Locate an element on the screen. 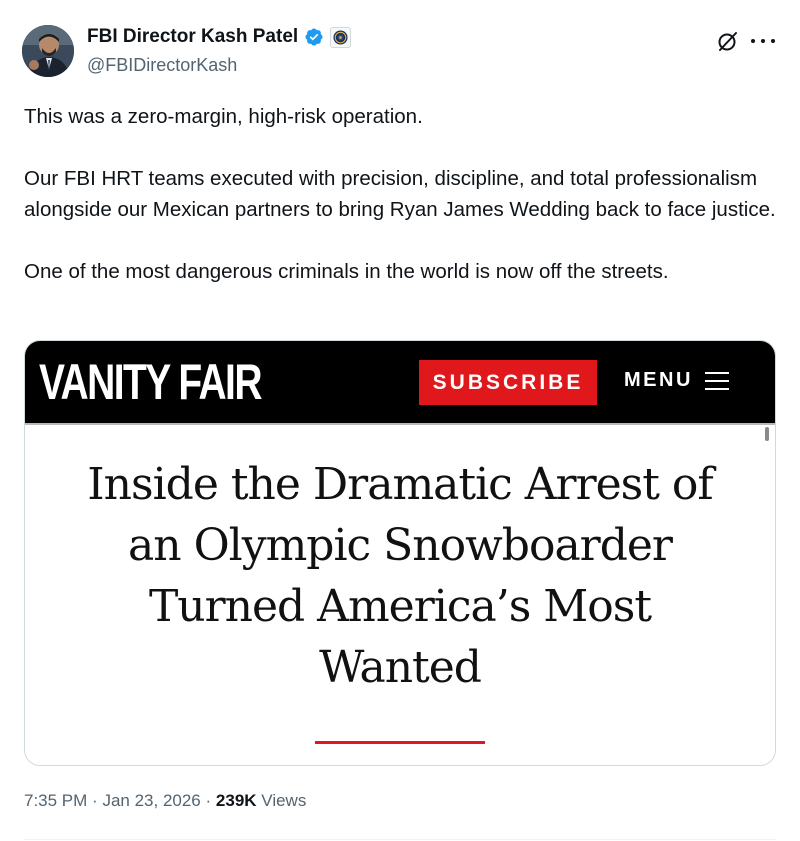 Image resolution: width=800 pixels, height=841 pixels. tweet-metadata: 7:35 PM · Jan 23, 2026 · 239K Views is located at coordinates (165, 801).